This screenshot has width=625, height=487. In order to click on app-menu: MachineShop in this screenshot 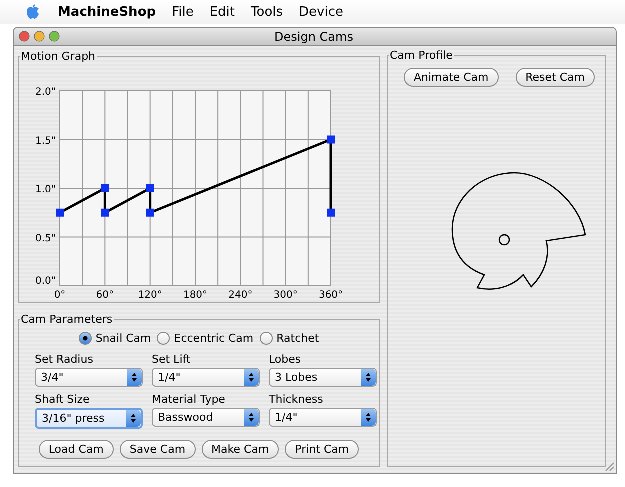, I will do `click(107, 12)`.